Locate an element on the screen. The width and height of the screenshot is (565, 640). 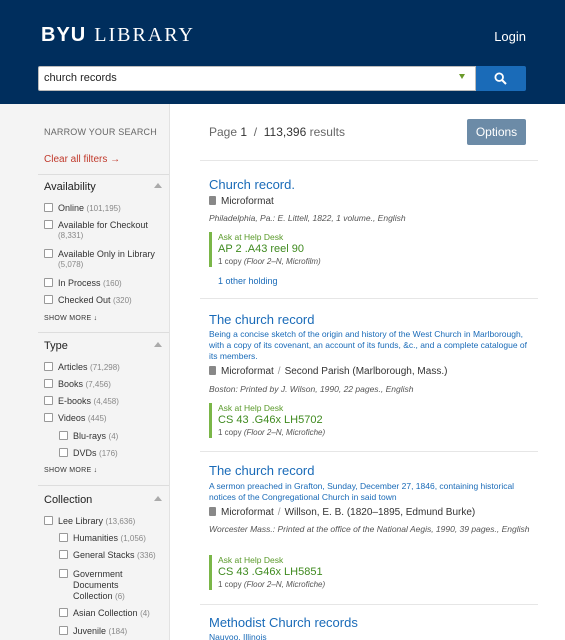
filter-asian-collection: Asian Collection (4) is located at coordinates (104, 613).